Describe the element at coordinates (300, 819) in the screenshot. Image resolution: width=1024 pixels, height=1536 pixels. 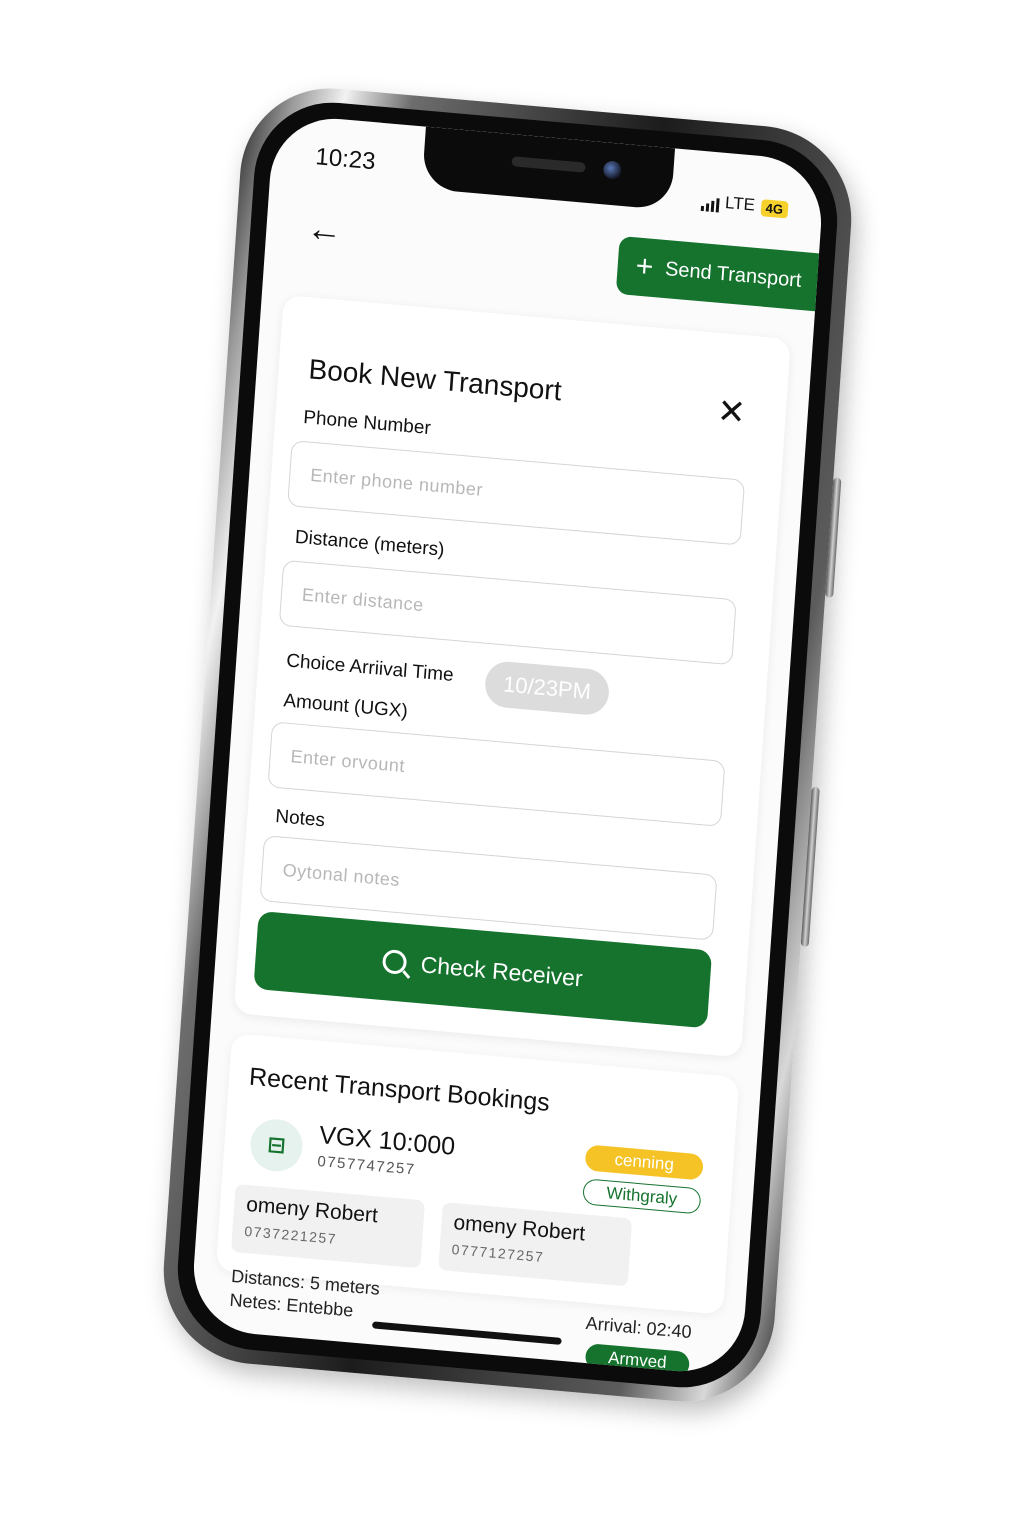
I see `notes-label: Notes` at that location.